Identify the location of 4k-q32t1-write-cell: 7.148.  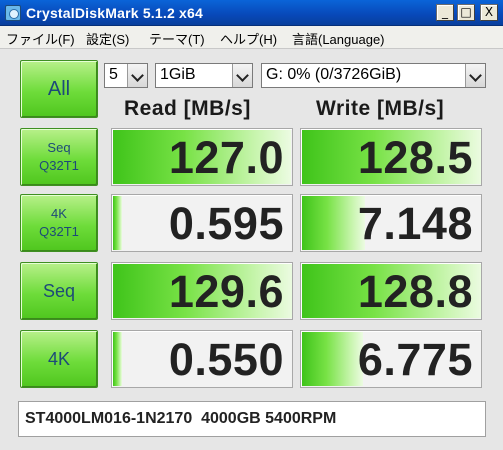
(391, 223).